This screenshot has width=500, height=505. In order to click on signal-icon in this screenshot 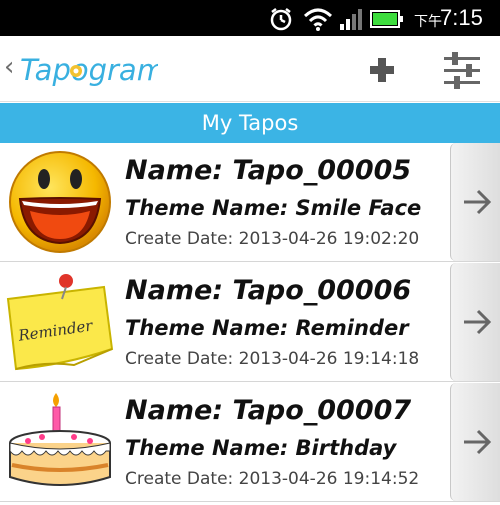, I will do `click(352, 21)`.